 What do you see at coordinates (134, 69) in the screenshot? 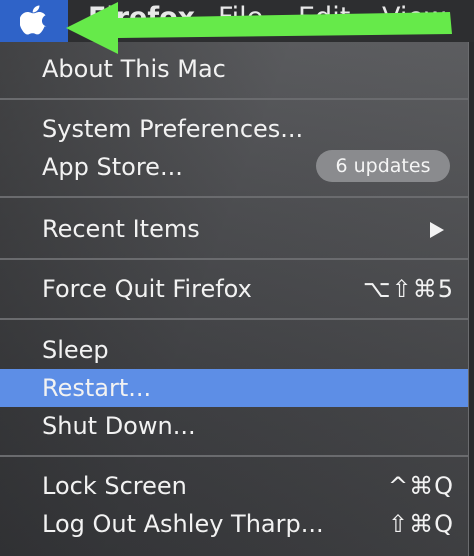
I see `menu-item-label: About This Mac` at bounding box center [134, 69].